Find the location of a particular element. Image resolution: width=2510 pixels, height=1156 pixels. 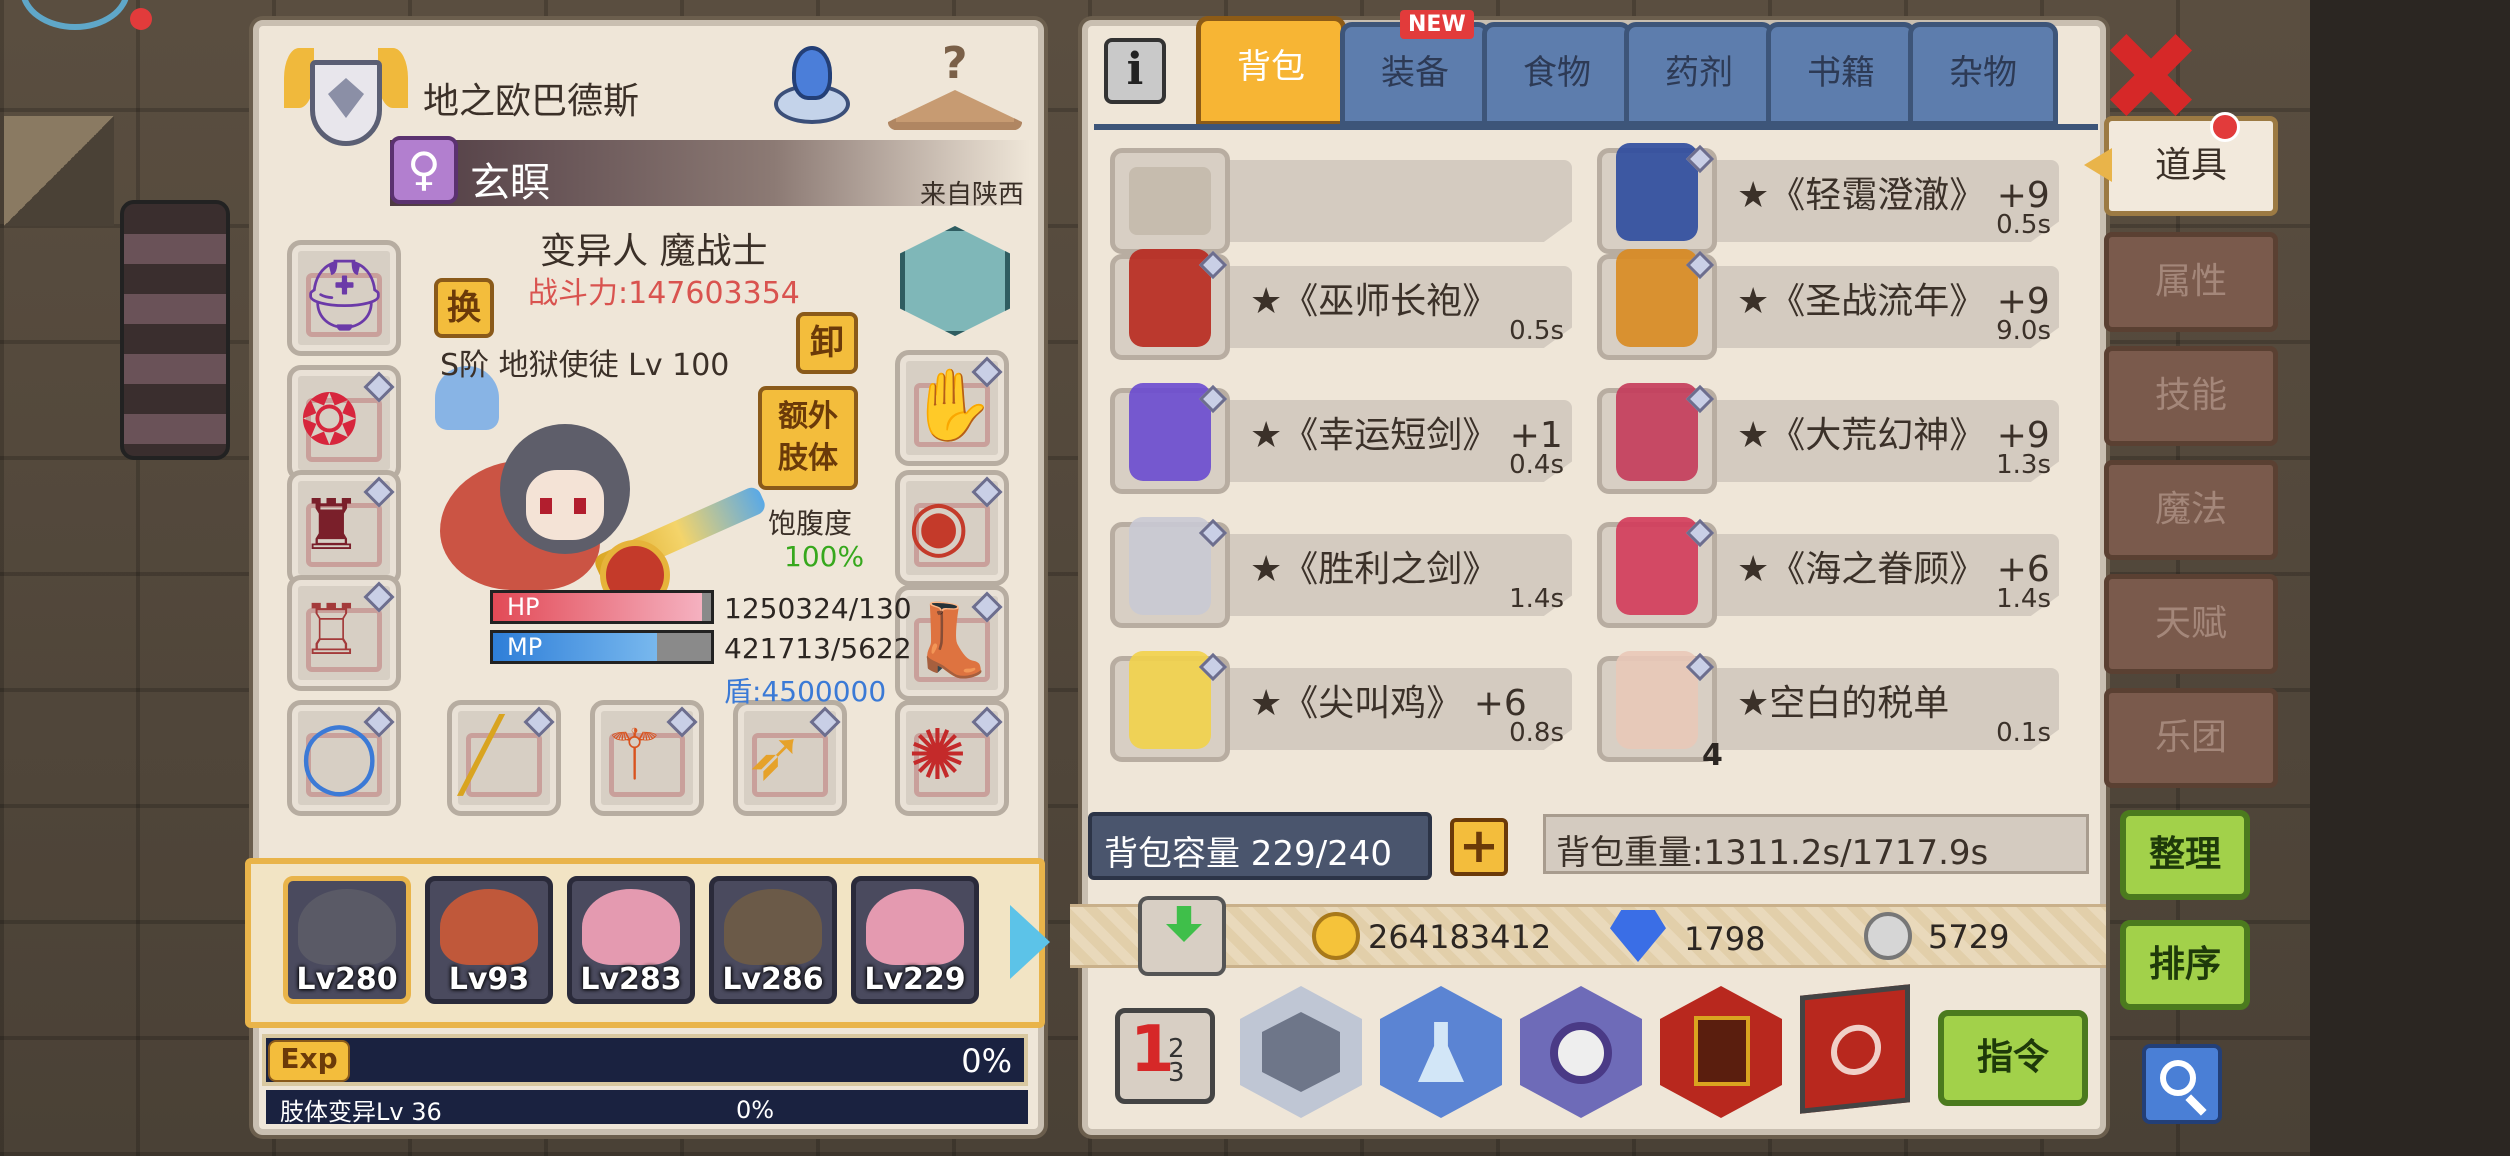

swap-button: 换 is located at coordinates (464, 308).